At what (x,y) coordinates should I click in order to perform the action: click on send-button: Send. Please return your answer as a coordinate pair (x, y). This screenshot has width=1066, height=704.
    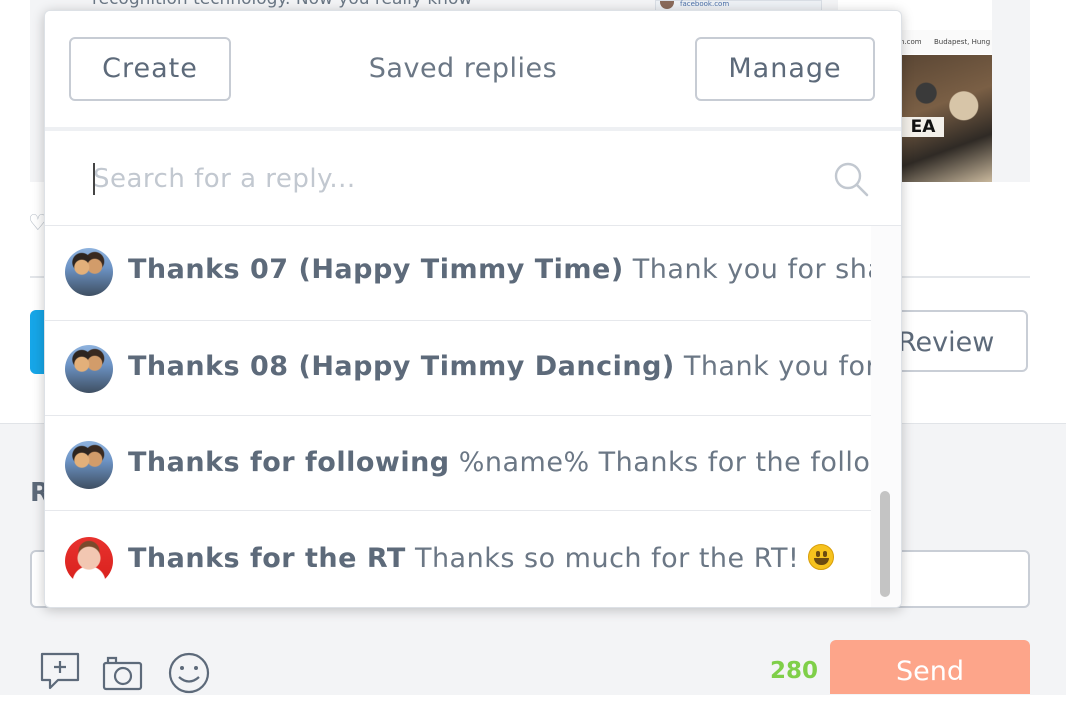
    Looking at the image, I should click on (930, 667).